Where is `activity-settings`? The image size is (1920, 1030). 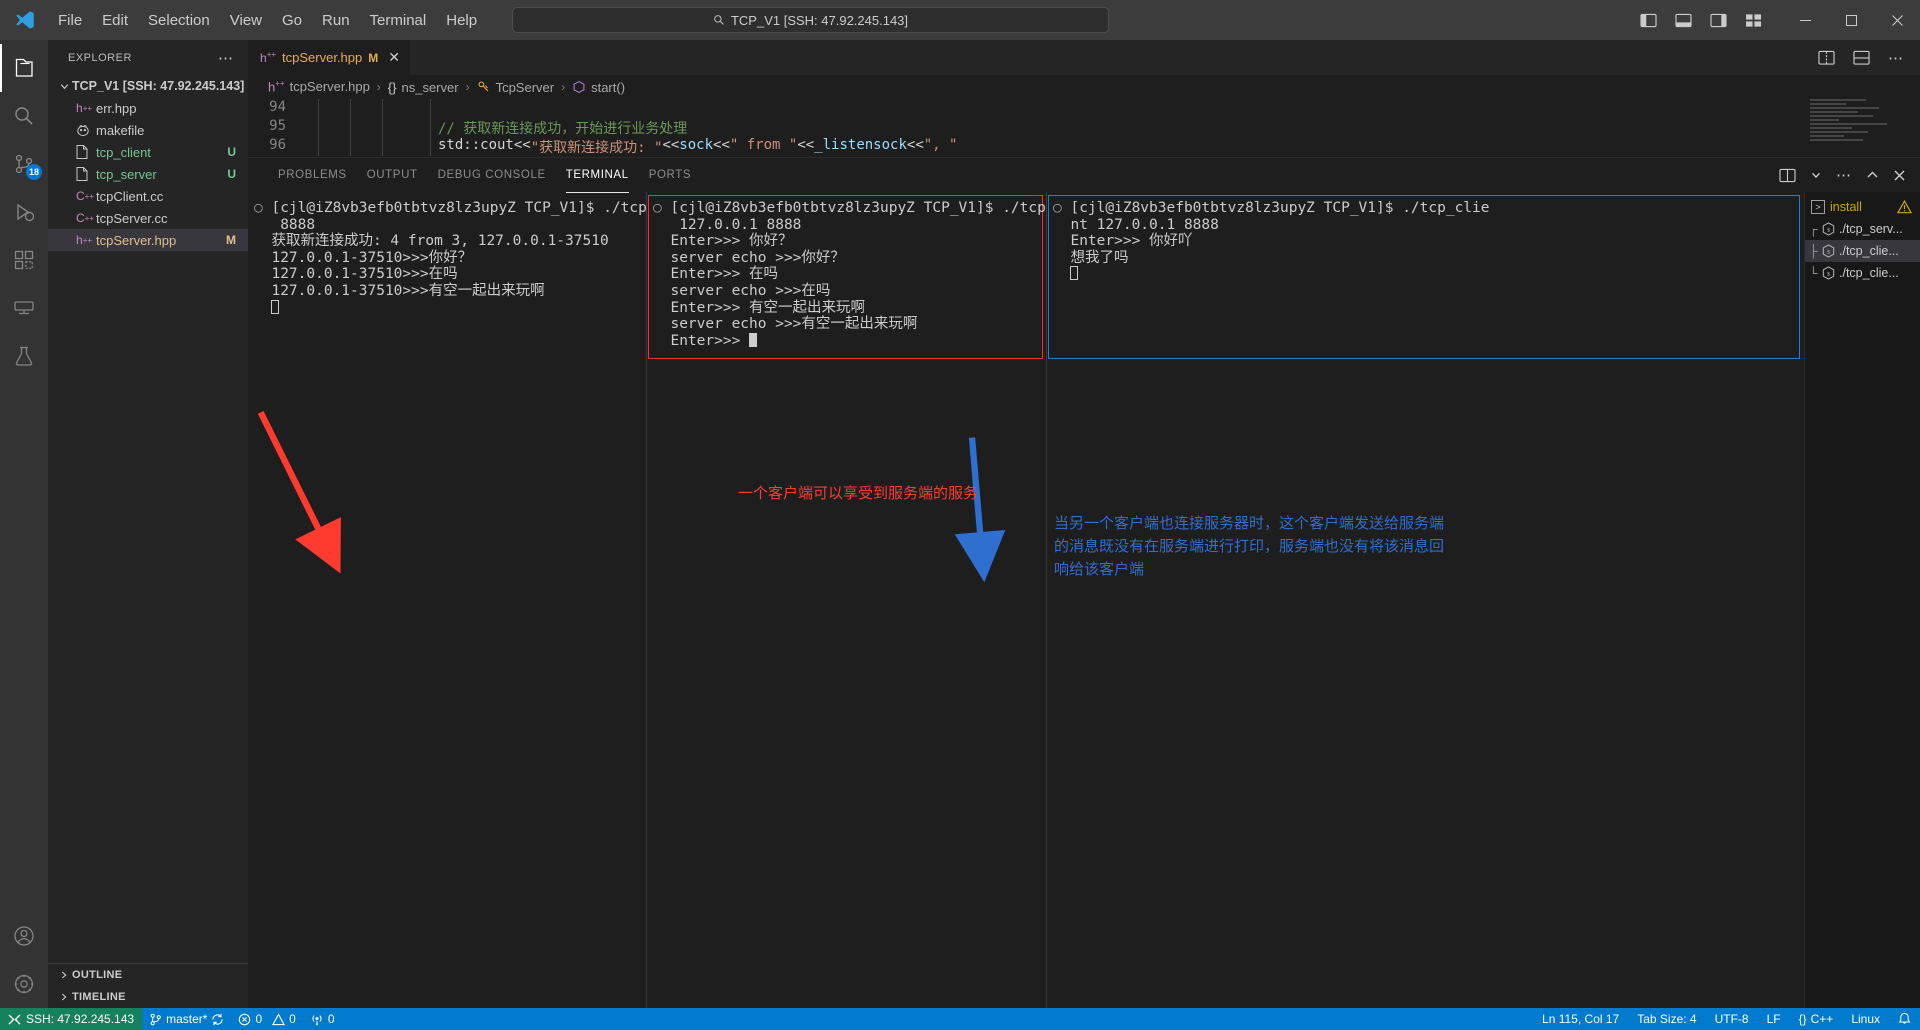
activity-settings is located at coordinates (24, 984).